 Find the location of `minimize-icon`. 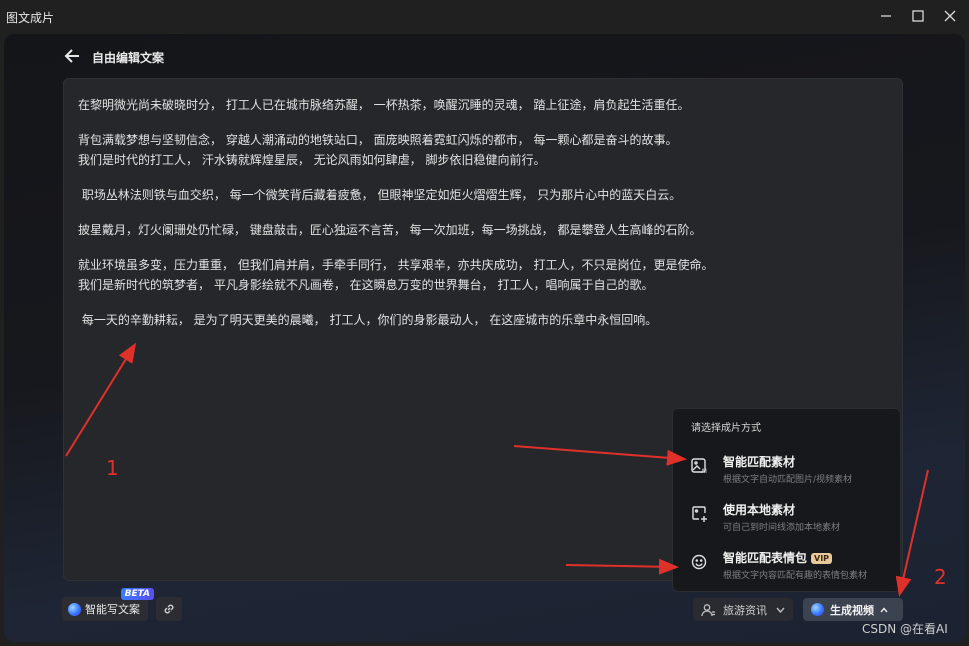

minimize-icon is located at coordinates (886, 16).